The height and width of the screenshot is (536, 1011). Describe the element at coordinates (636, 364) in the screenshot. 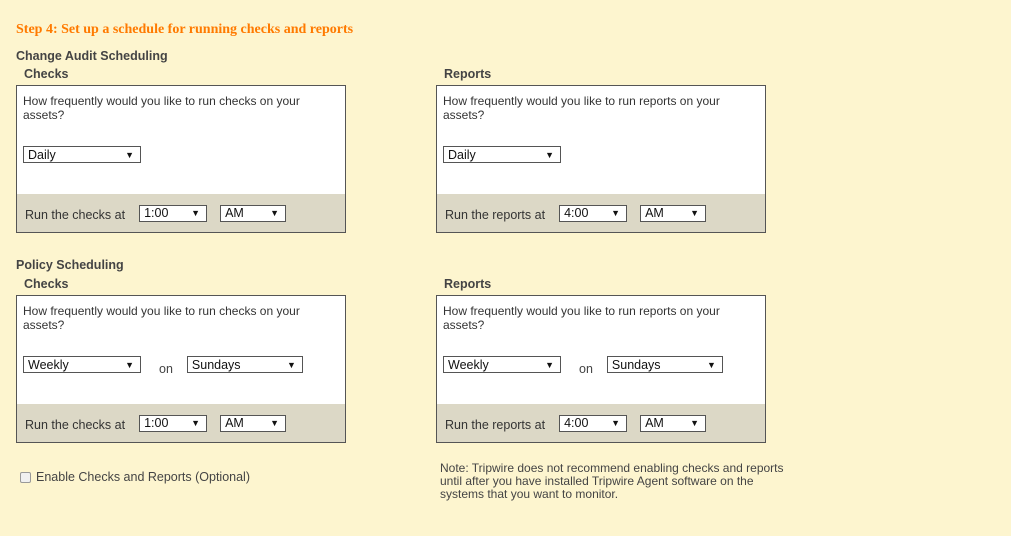

I see `reports-day-value: Sundays` at that location.